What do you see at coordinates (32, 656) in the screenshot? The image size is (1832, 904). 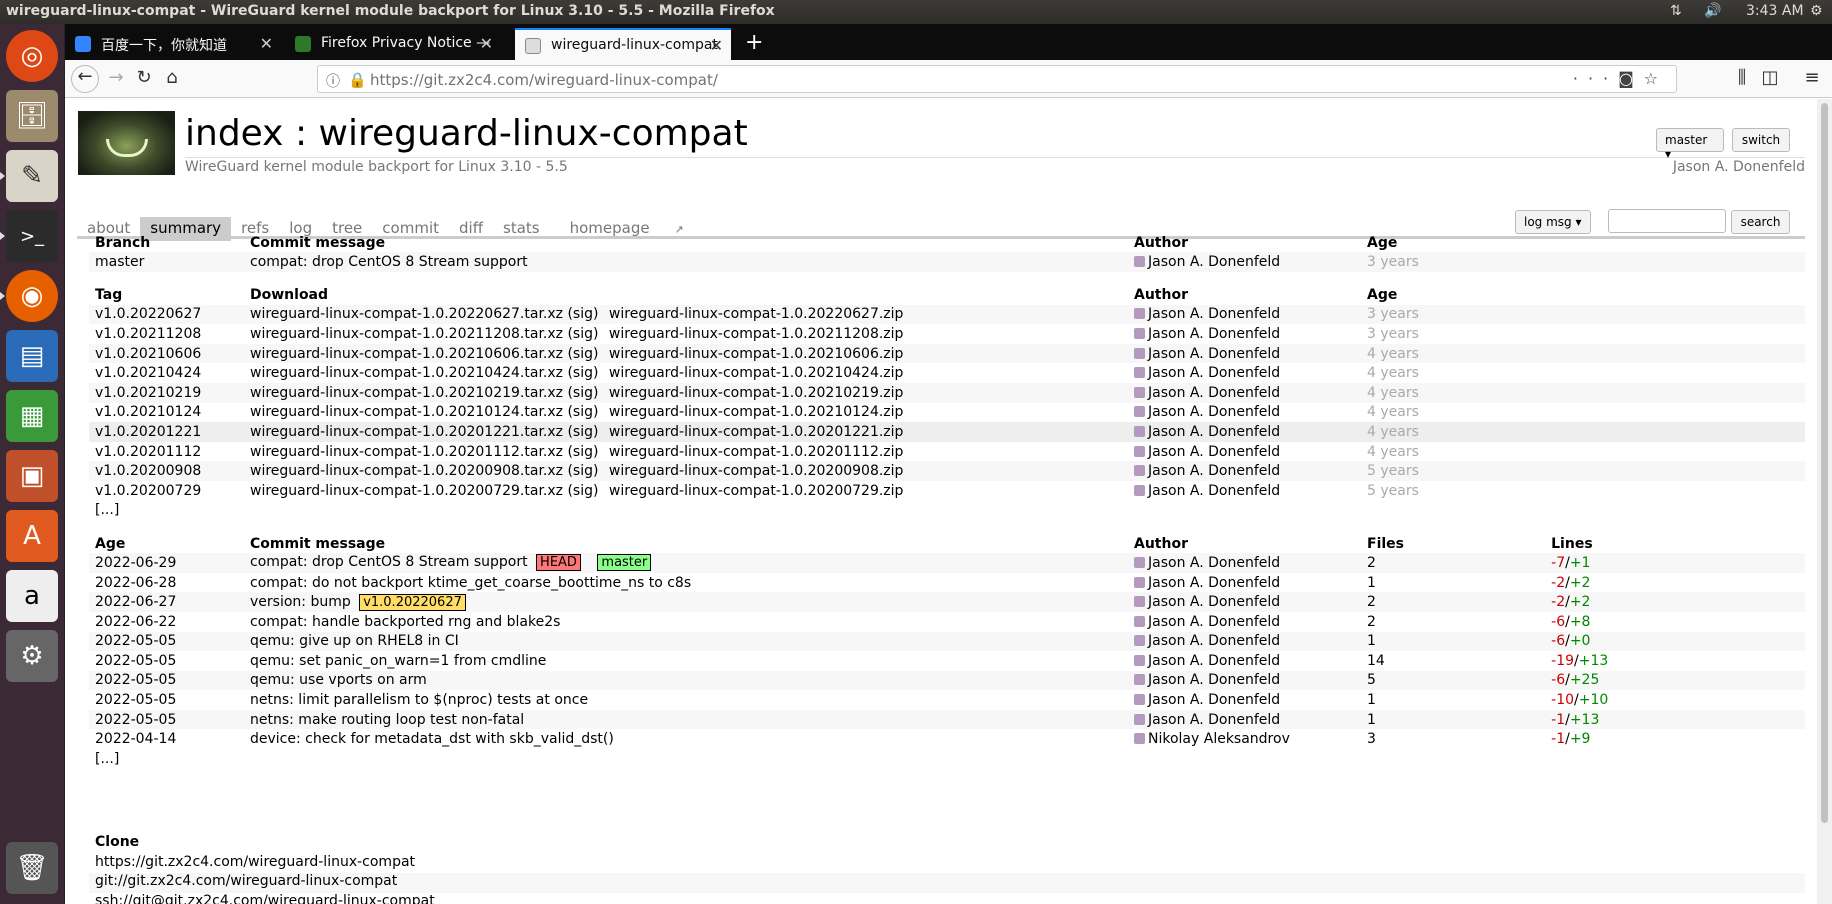 I see `settings-icon: ⚙` at bounding box center [32, 656].